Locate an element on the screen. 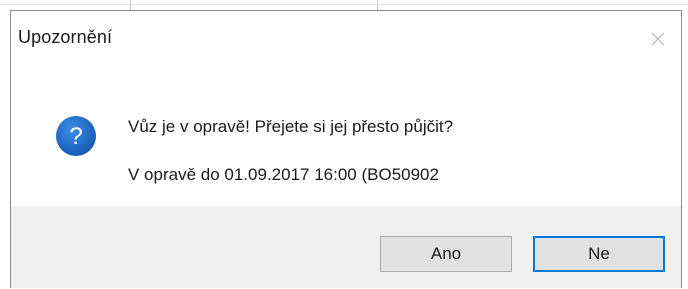  yes-button: Ano is located at coordinates (446, 254).